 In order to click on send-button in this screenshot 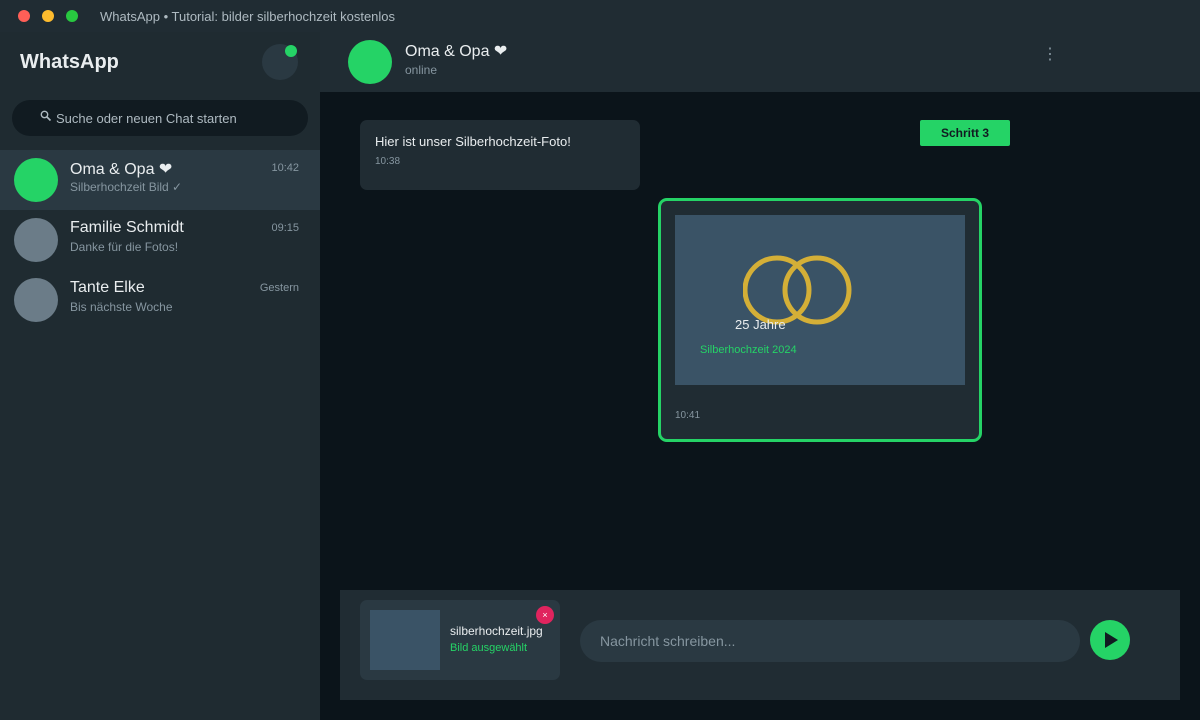, I will do `click(1110, 640)`.